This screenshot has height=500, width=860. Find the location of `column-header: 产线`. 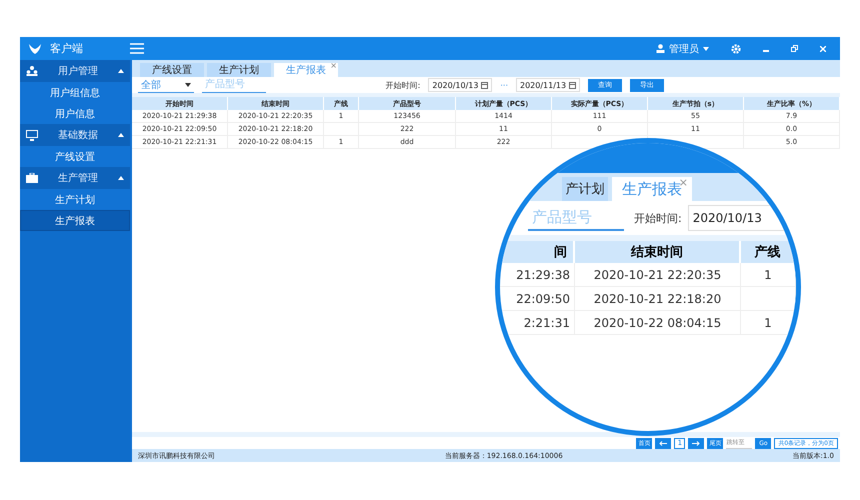

column-header: 产线 is located at coordinates (768, 252).